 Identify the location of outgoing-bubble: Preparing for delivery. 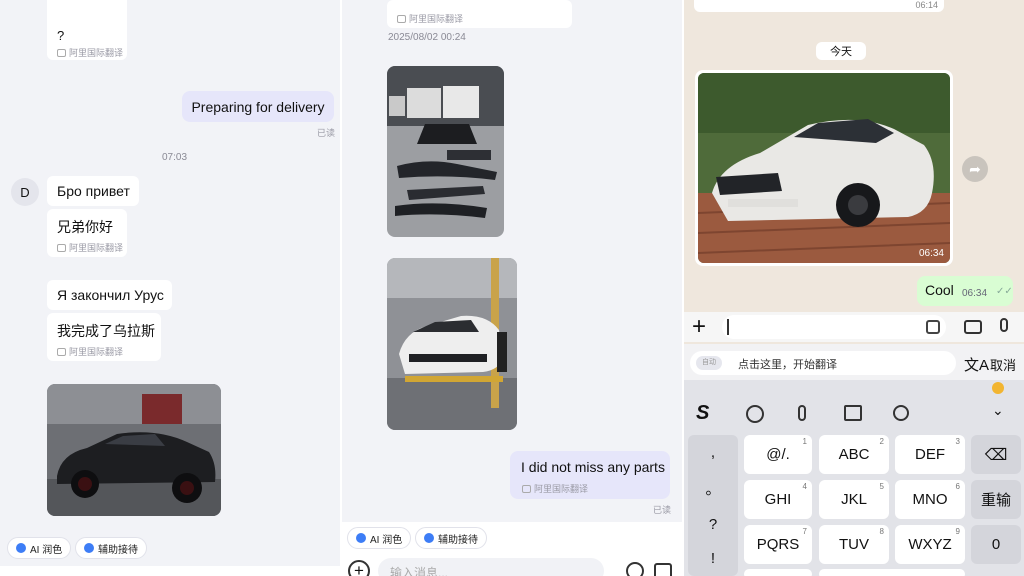
(258, 106).